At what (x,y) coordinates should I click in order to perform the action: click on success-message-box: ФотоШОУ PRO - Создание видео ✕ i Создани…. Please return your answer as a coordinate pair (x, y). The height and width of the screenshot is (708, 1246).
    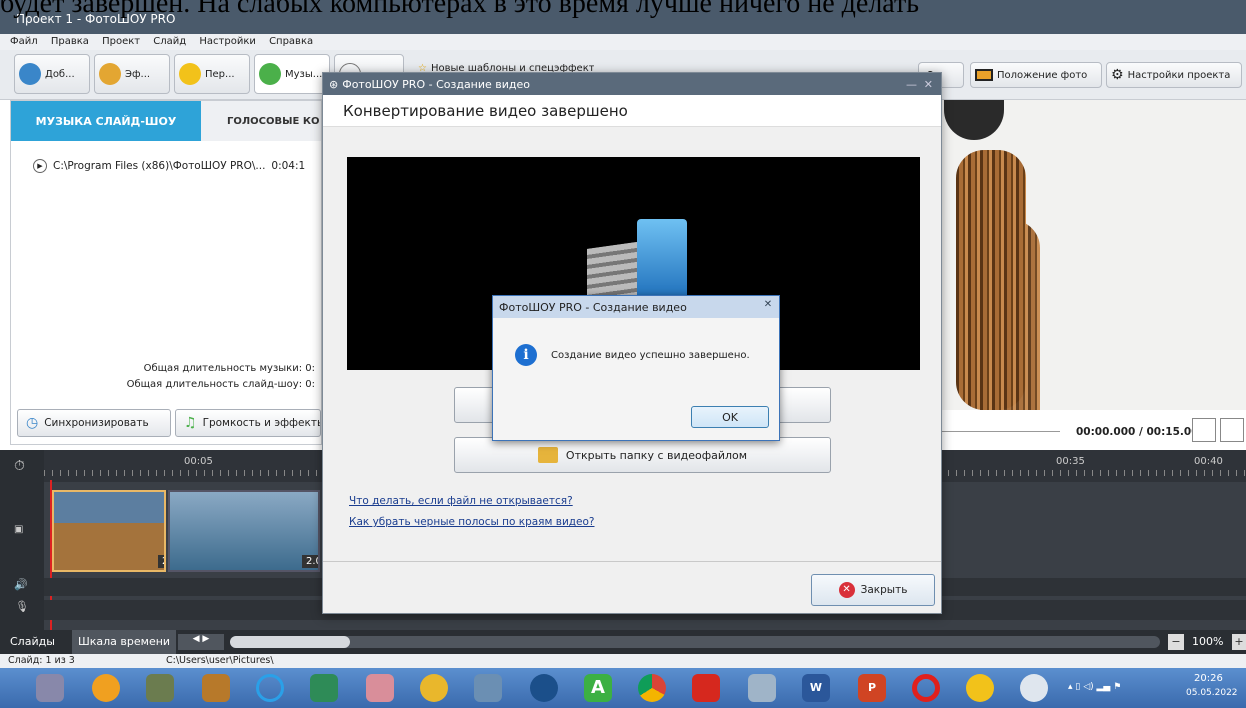
    Looking at the image, I should click on (636, 368).